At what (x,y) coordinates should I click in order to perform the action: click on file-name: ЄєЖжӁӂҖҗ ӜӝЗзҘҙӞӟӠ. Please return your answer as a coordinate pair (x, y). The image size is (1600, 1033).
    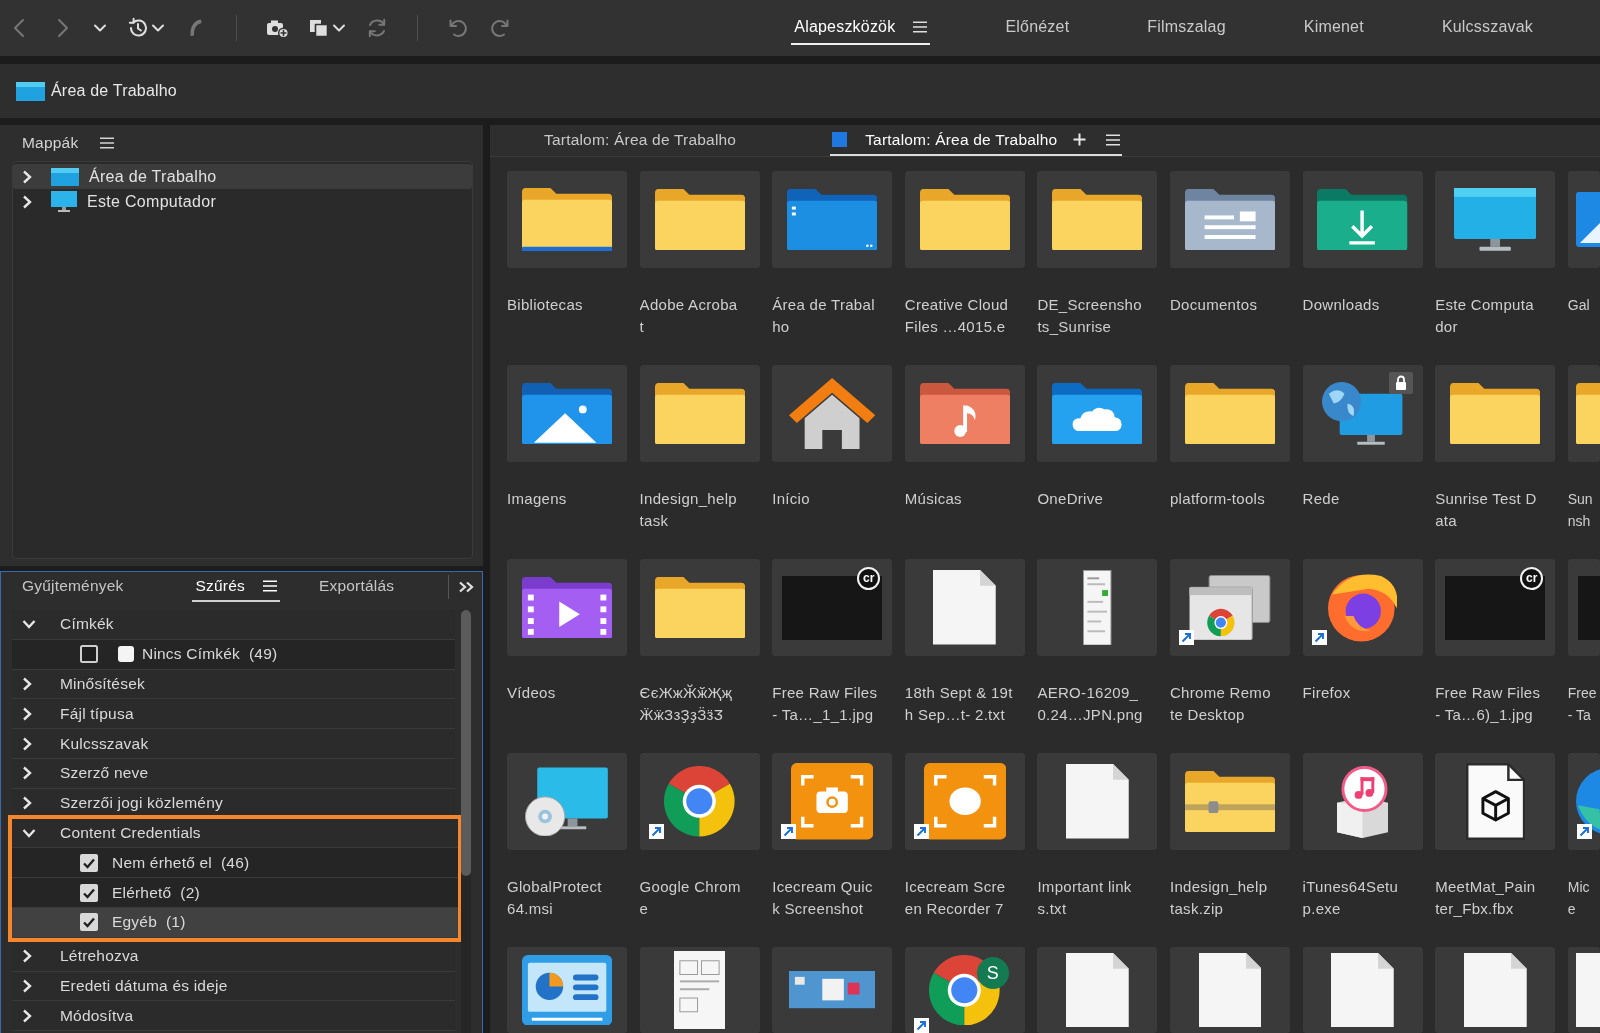
    Looking at the image, I should click on (686, 704).